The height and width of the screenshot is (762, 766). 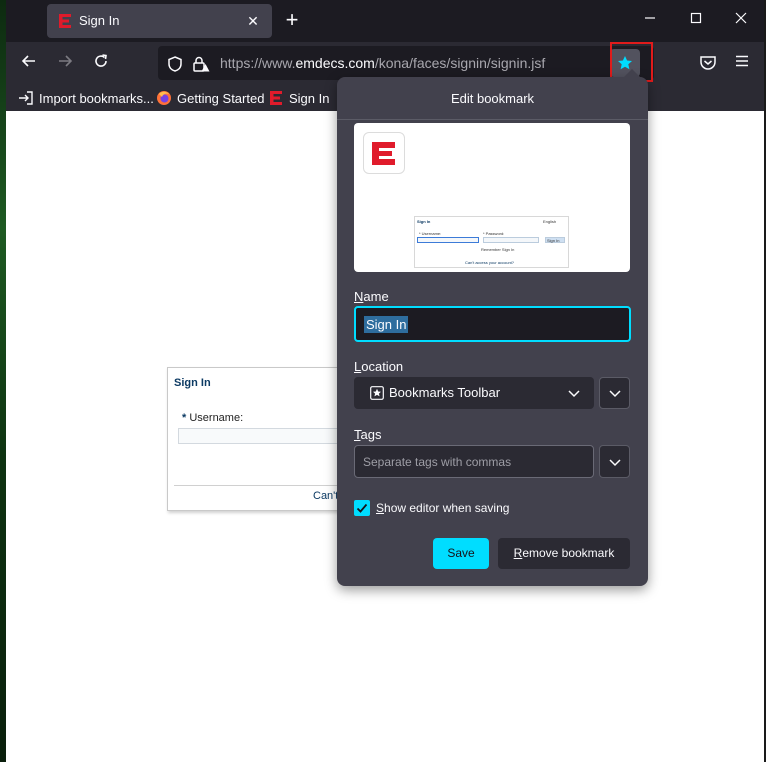 What do you see at coordinates (430, 233) in the screenshot?
I see `mini-username: * Username:` at bounding box center [430, 233].